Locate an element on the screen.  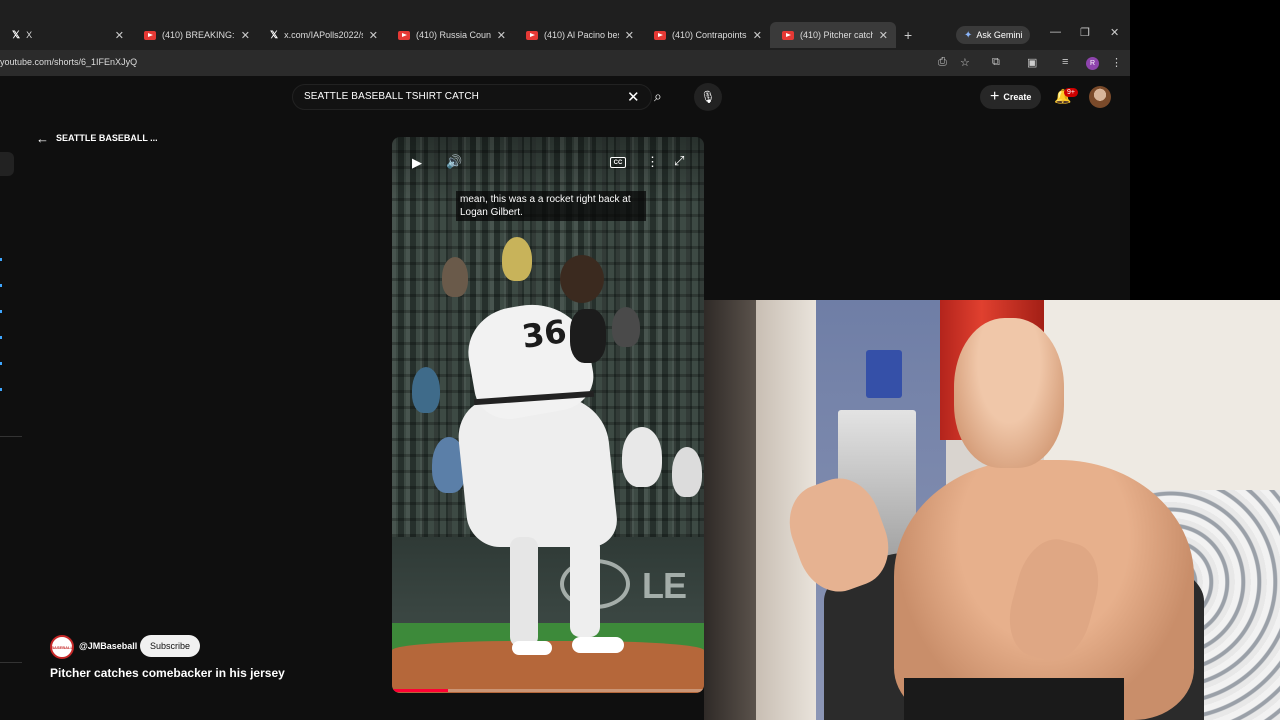
search-input: SEATTLE BASEBALL TSHIRT CATCH is located at coordinates (391, 96).